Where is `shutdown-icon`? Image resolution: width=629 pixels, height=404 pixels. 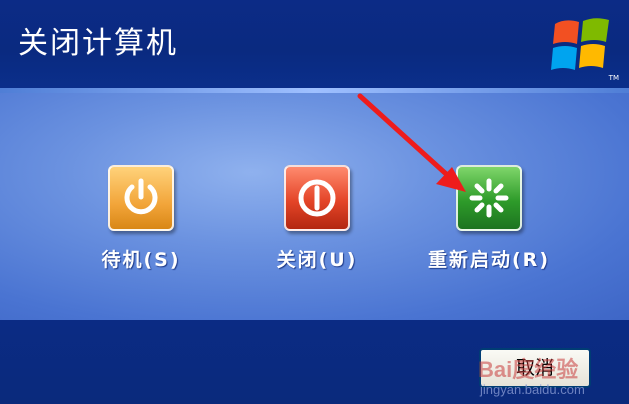 shutdown-icon is located at coordinates (317, 198).